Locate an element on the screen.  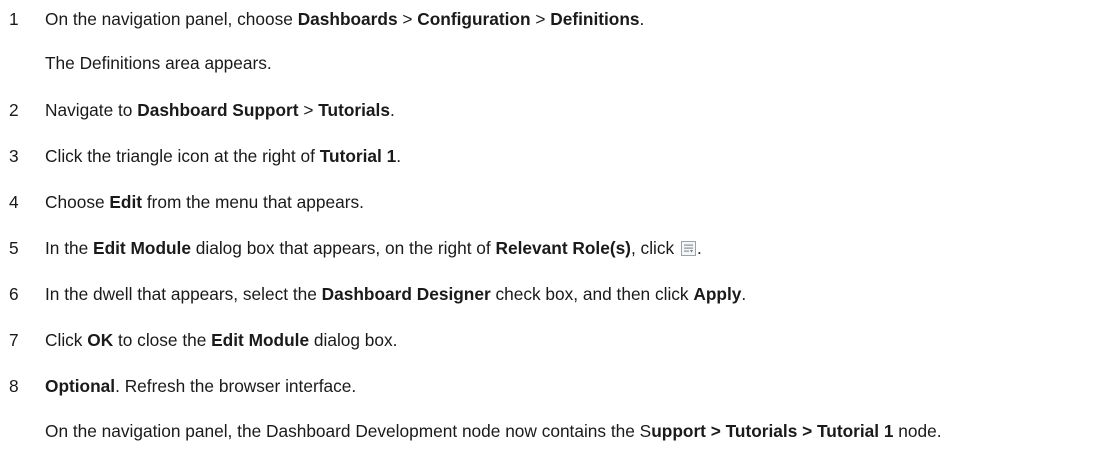
list-picker-icon is located at coordinates (688, 248).